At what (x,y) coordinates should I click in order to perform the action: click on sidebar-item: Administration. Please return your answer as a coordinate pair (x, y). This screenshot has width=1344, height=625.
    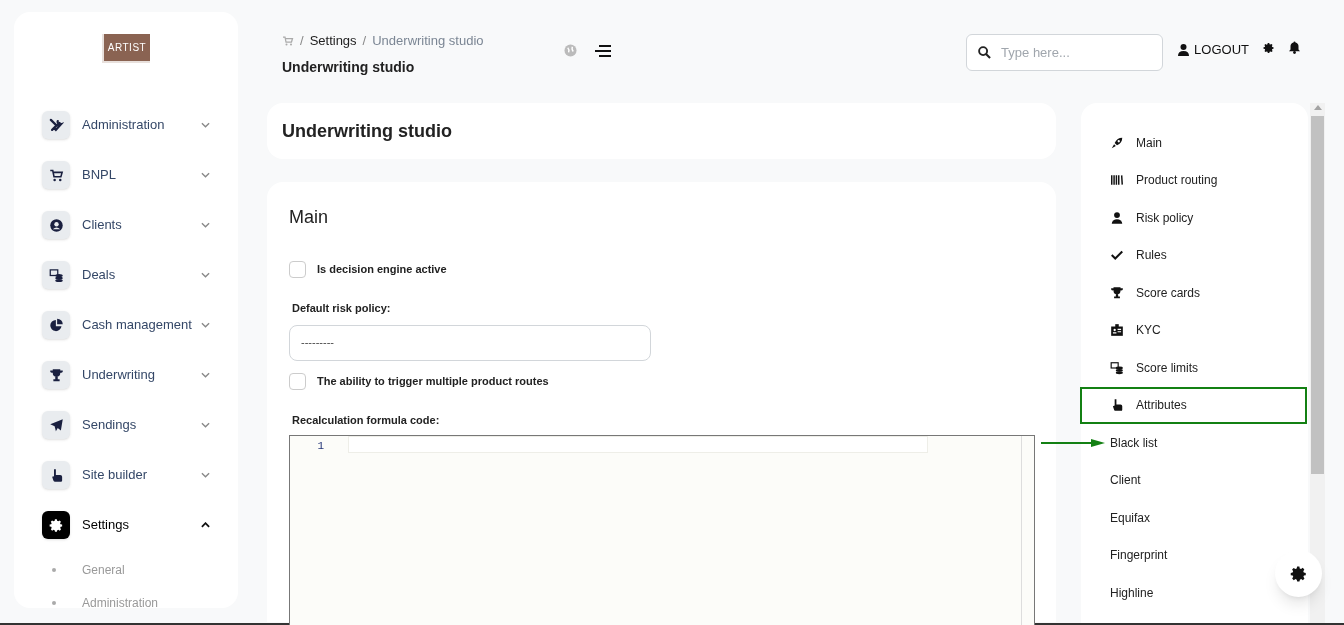
    Looking at the image, I should click on (126, 125).